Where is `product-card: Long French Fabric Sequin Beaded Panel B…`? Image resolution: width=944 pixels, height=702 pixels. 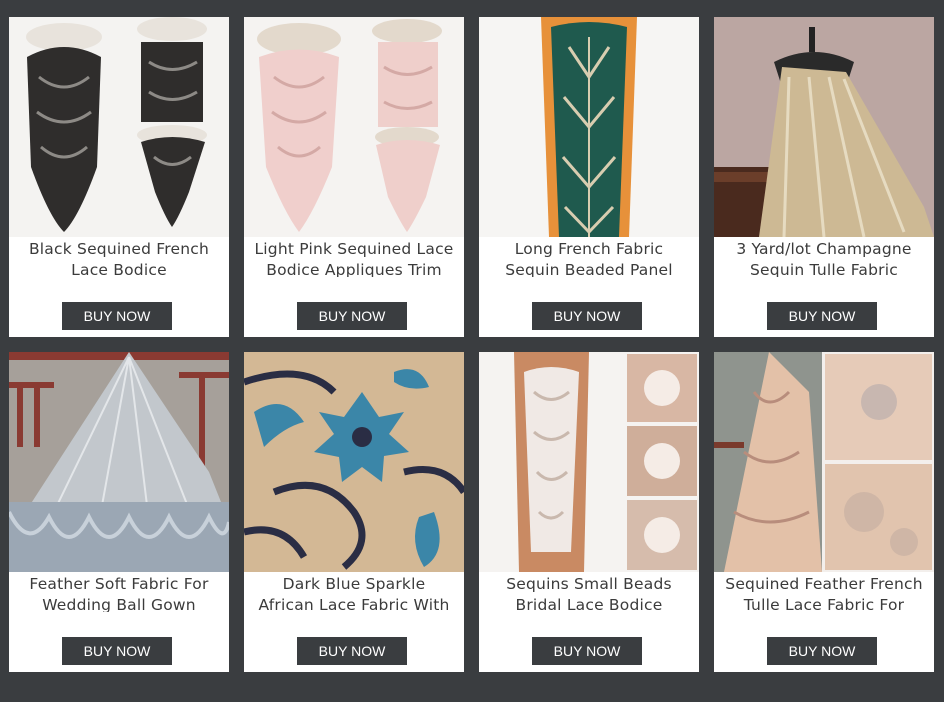 product-card: Long French Fabric Sequin Beaded Panel B… is located at coordinates (589, 177).